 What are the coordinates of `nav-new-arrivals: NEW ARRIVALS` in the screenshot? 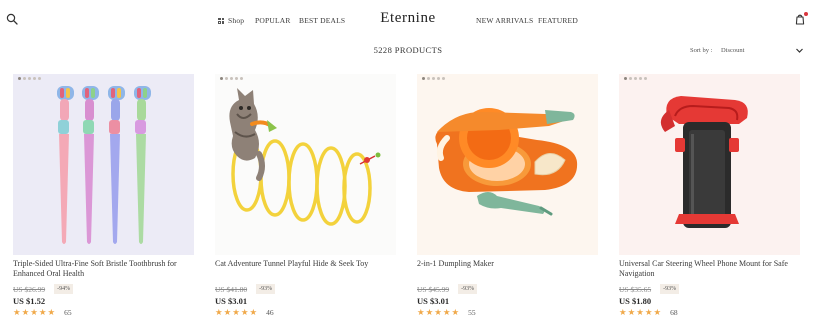 It's located at (504, 20).